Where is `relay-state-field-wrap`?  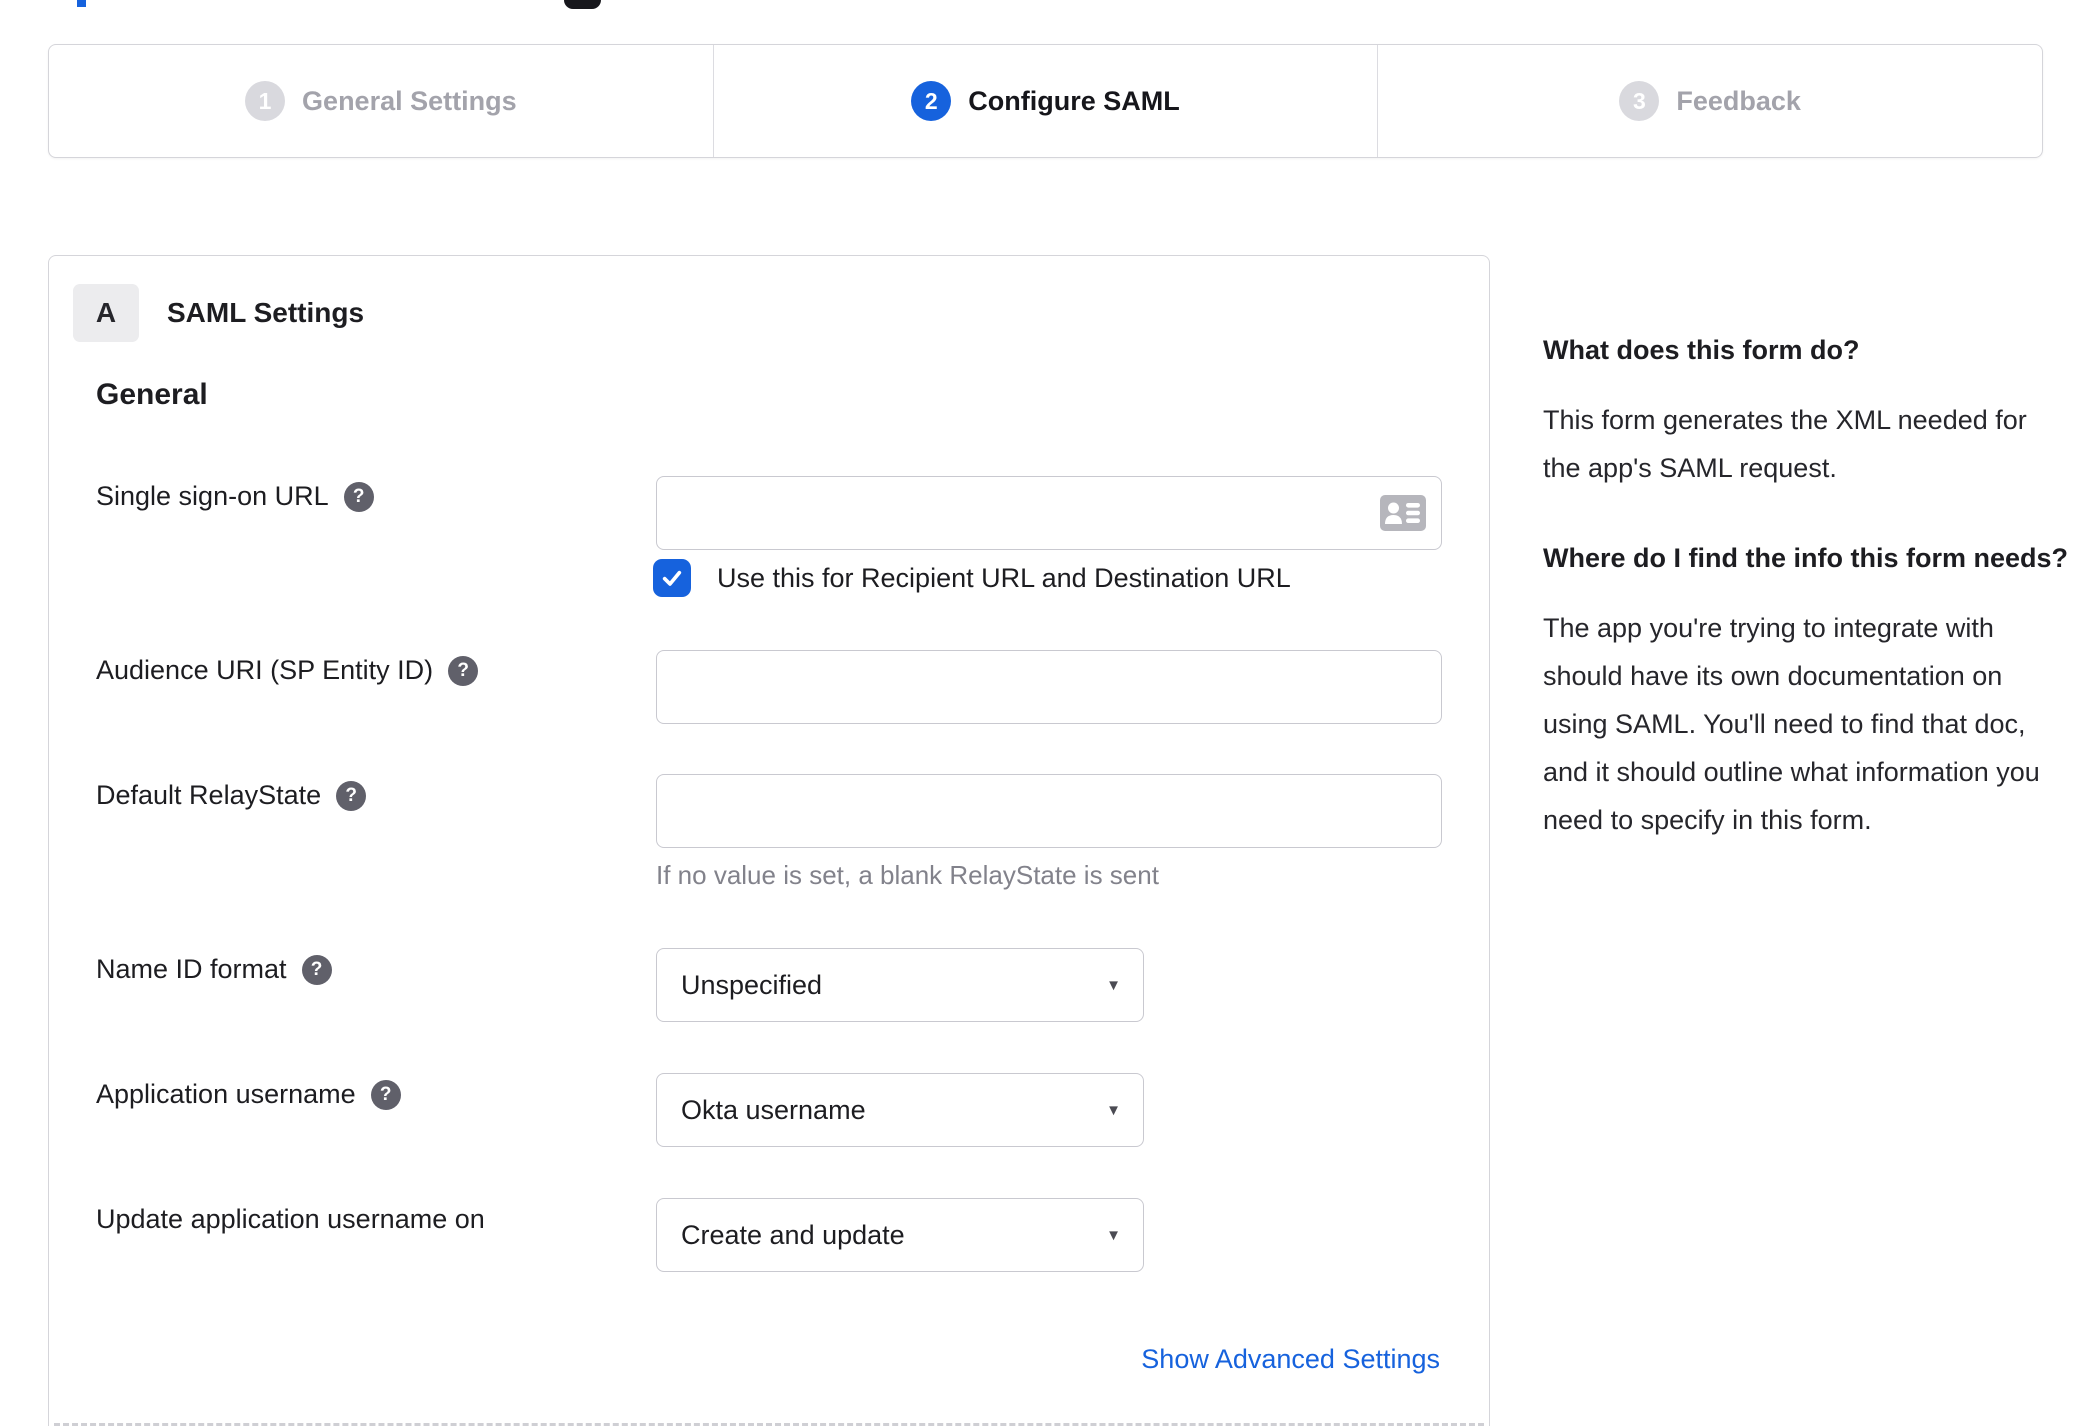
relay-state-field-wrap is located at coordinates (1049, 811).